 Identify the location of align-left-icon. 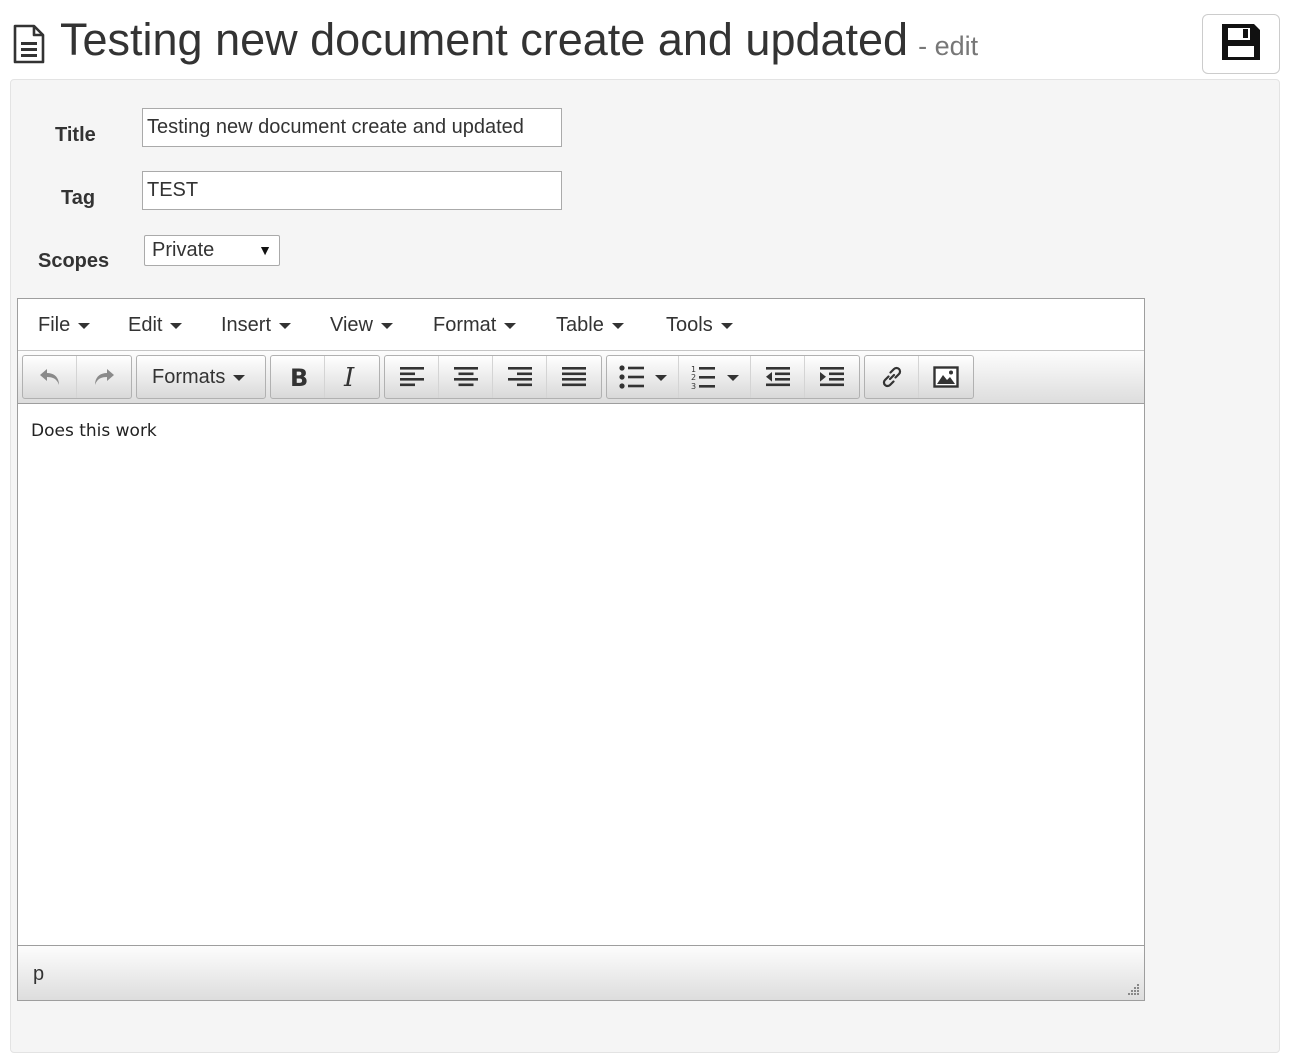
(412, 377).